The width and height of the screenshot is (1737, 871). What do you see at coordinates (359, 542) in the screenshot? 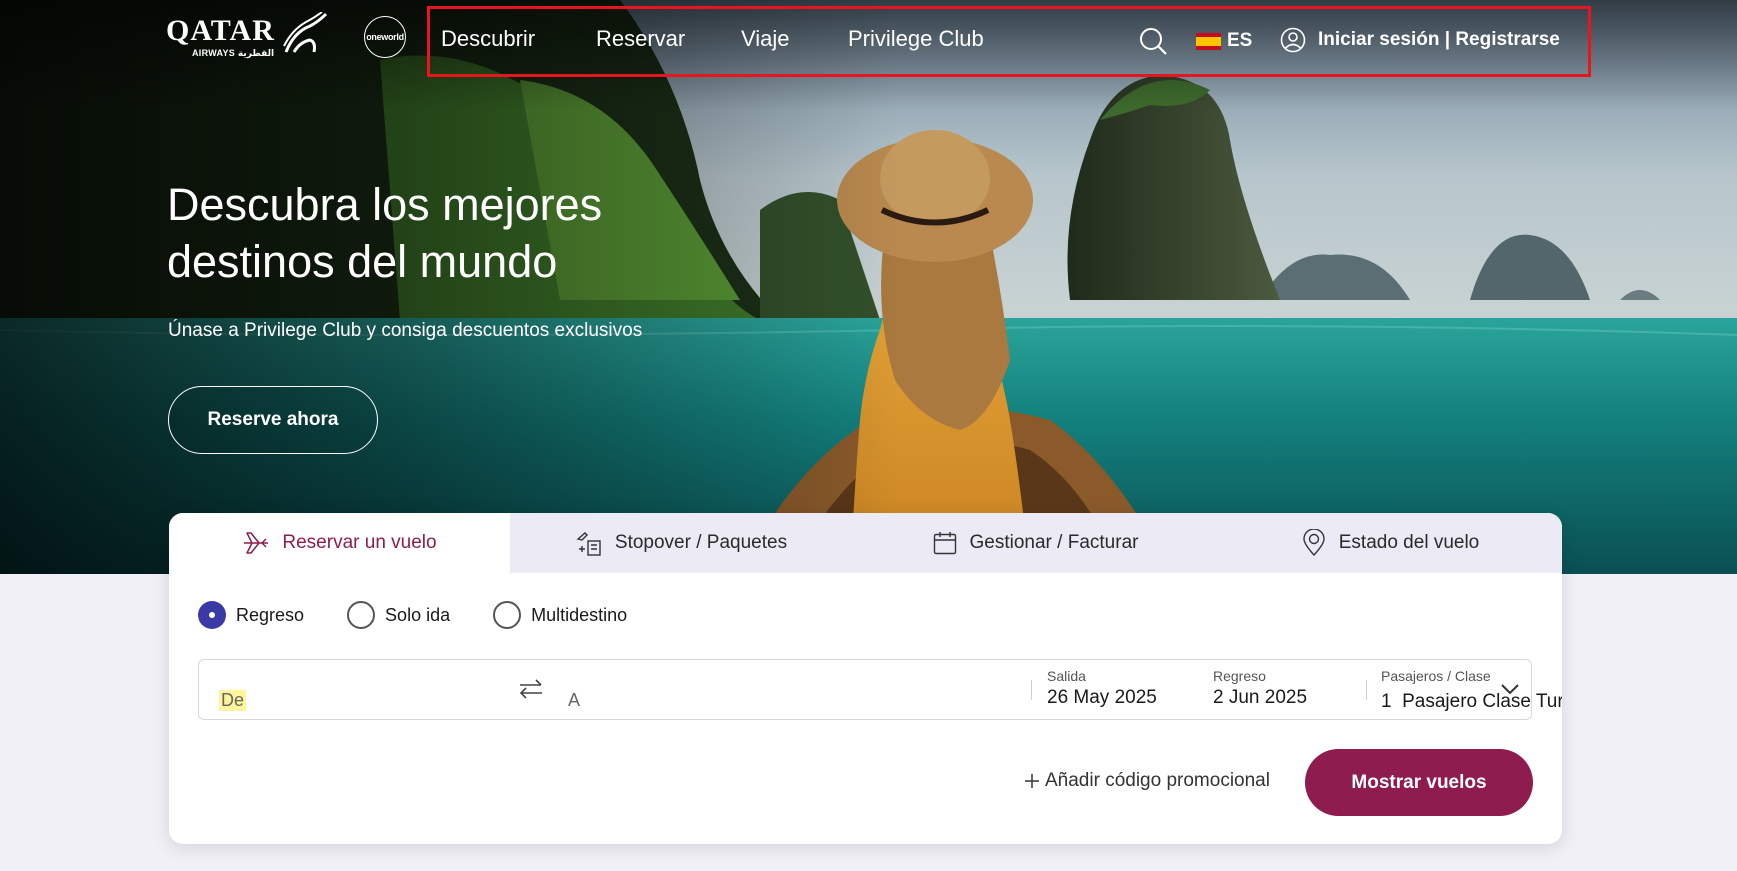
I see `tab-label: Reservar un vuelo` at bounding box center [359, 542].